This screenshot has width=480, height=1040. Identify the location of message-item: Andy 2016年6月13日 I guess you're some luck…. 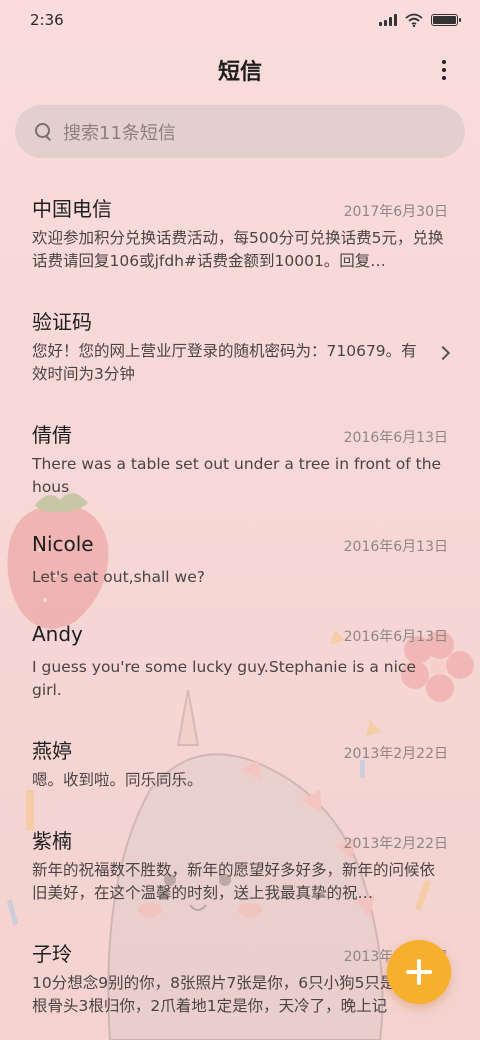
(240, 662).